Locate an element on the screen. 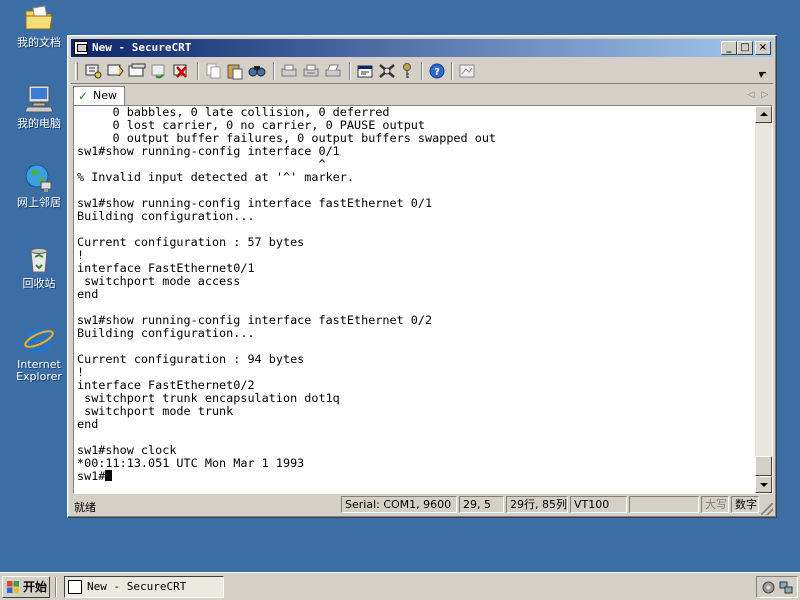 This screenshot has width=800, height=600. desktop-icon-my-computer: 我的电脑 is located at coordinates (39, 106).